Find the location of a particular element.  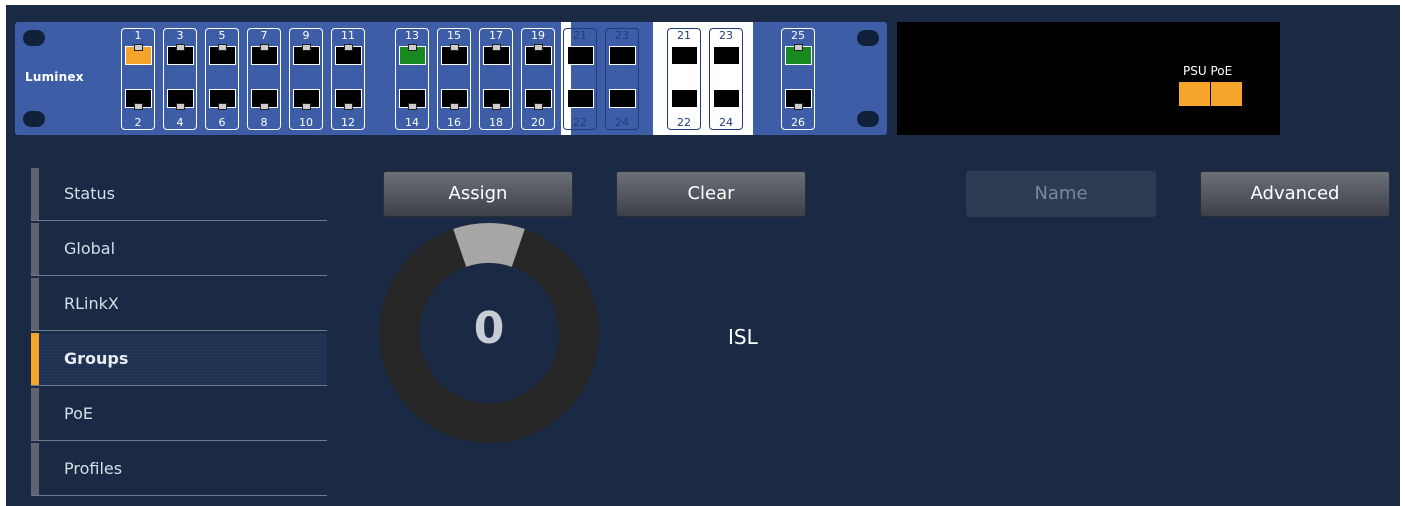

port-4: 4 is located at coordinates (180, 104).